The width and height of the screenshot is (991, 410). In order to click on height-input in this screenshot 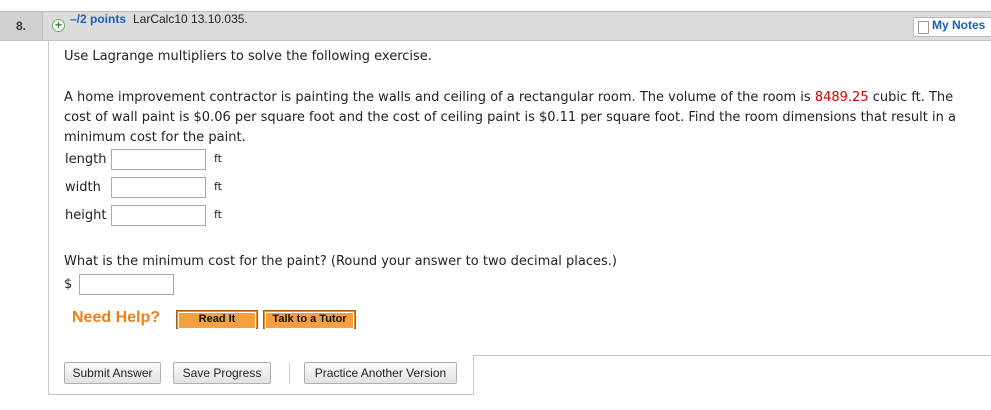, I will do `click(158, 215)`.